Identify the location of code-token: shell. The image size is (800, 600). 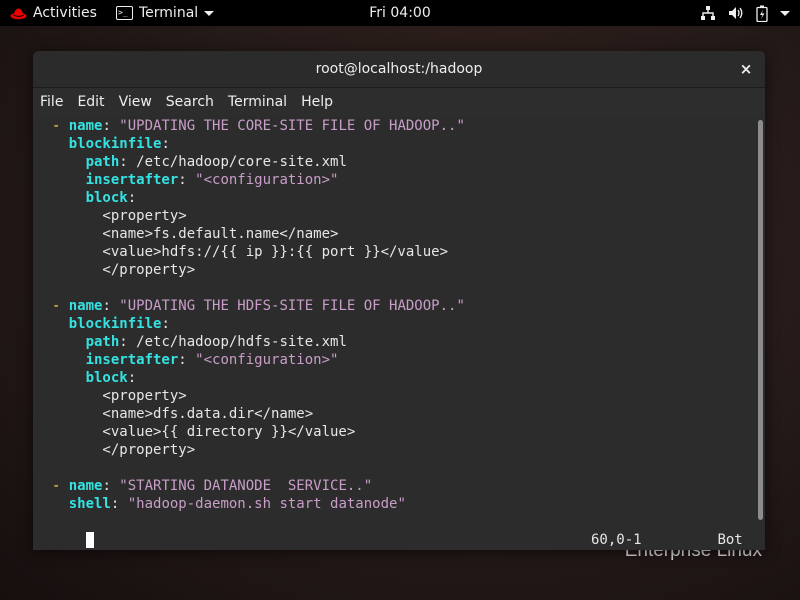
(89, 504).